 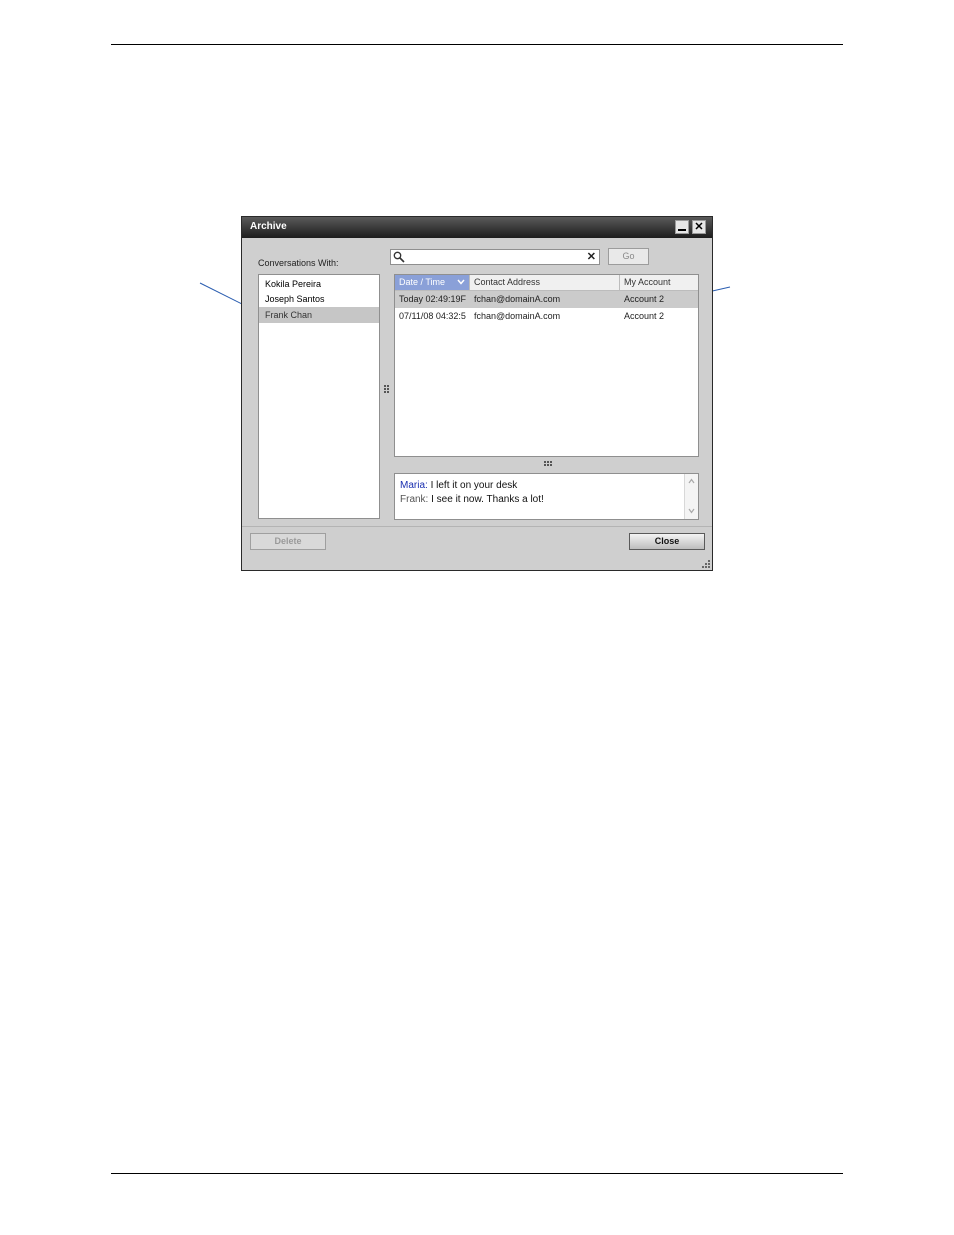 I want to click on message-line: Maria: I left it on your desk, so click(x=458, y=485).